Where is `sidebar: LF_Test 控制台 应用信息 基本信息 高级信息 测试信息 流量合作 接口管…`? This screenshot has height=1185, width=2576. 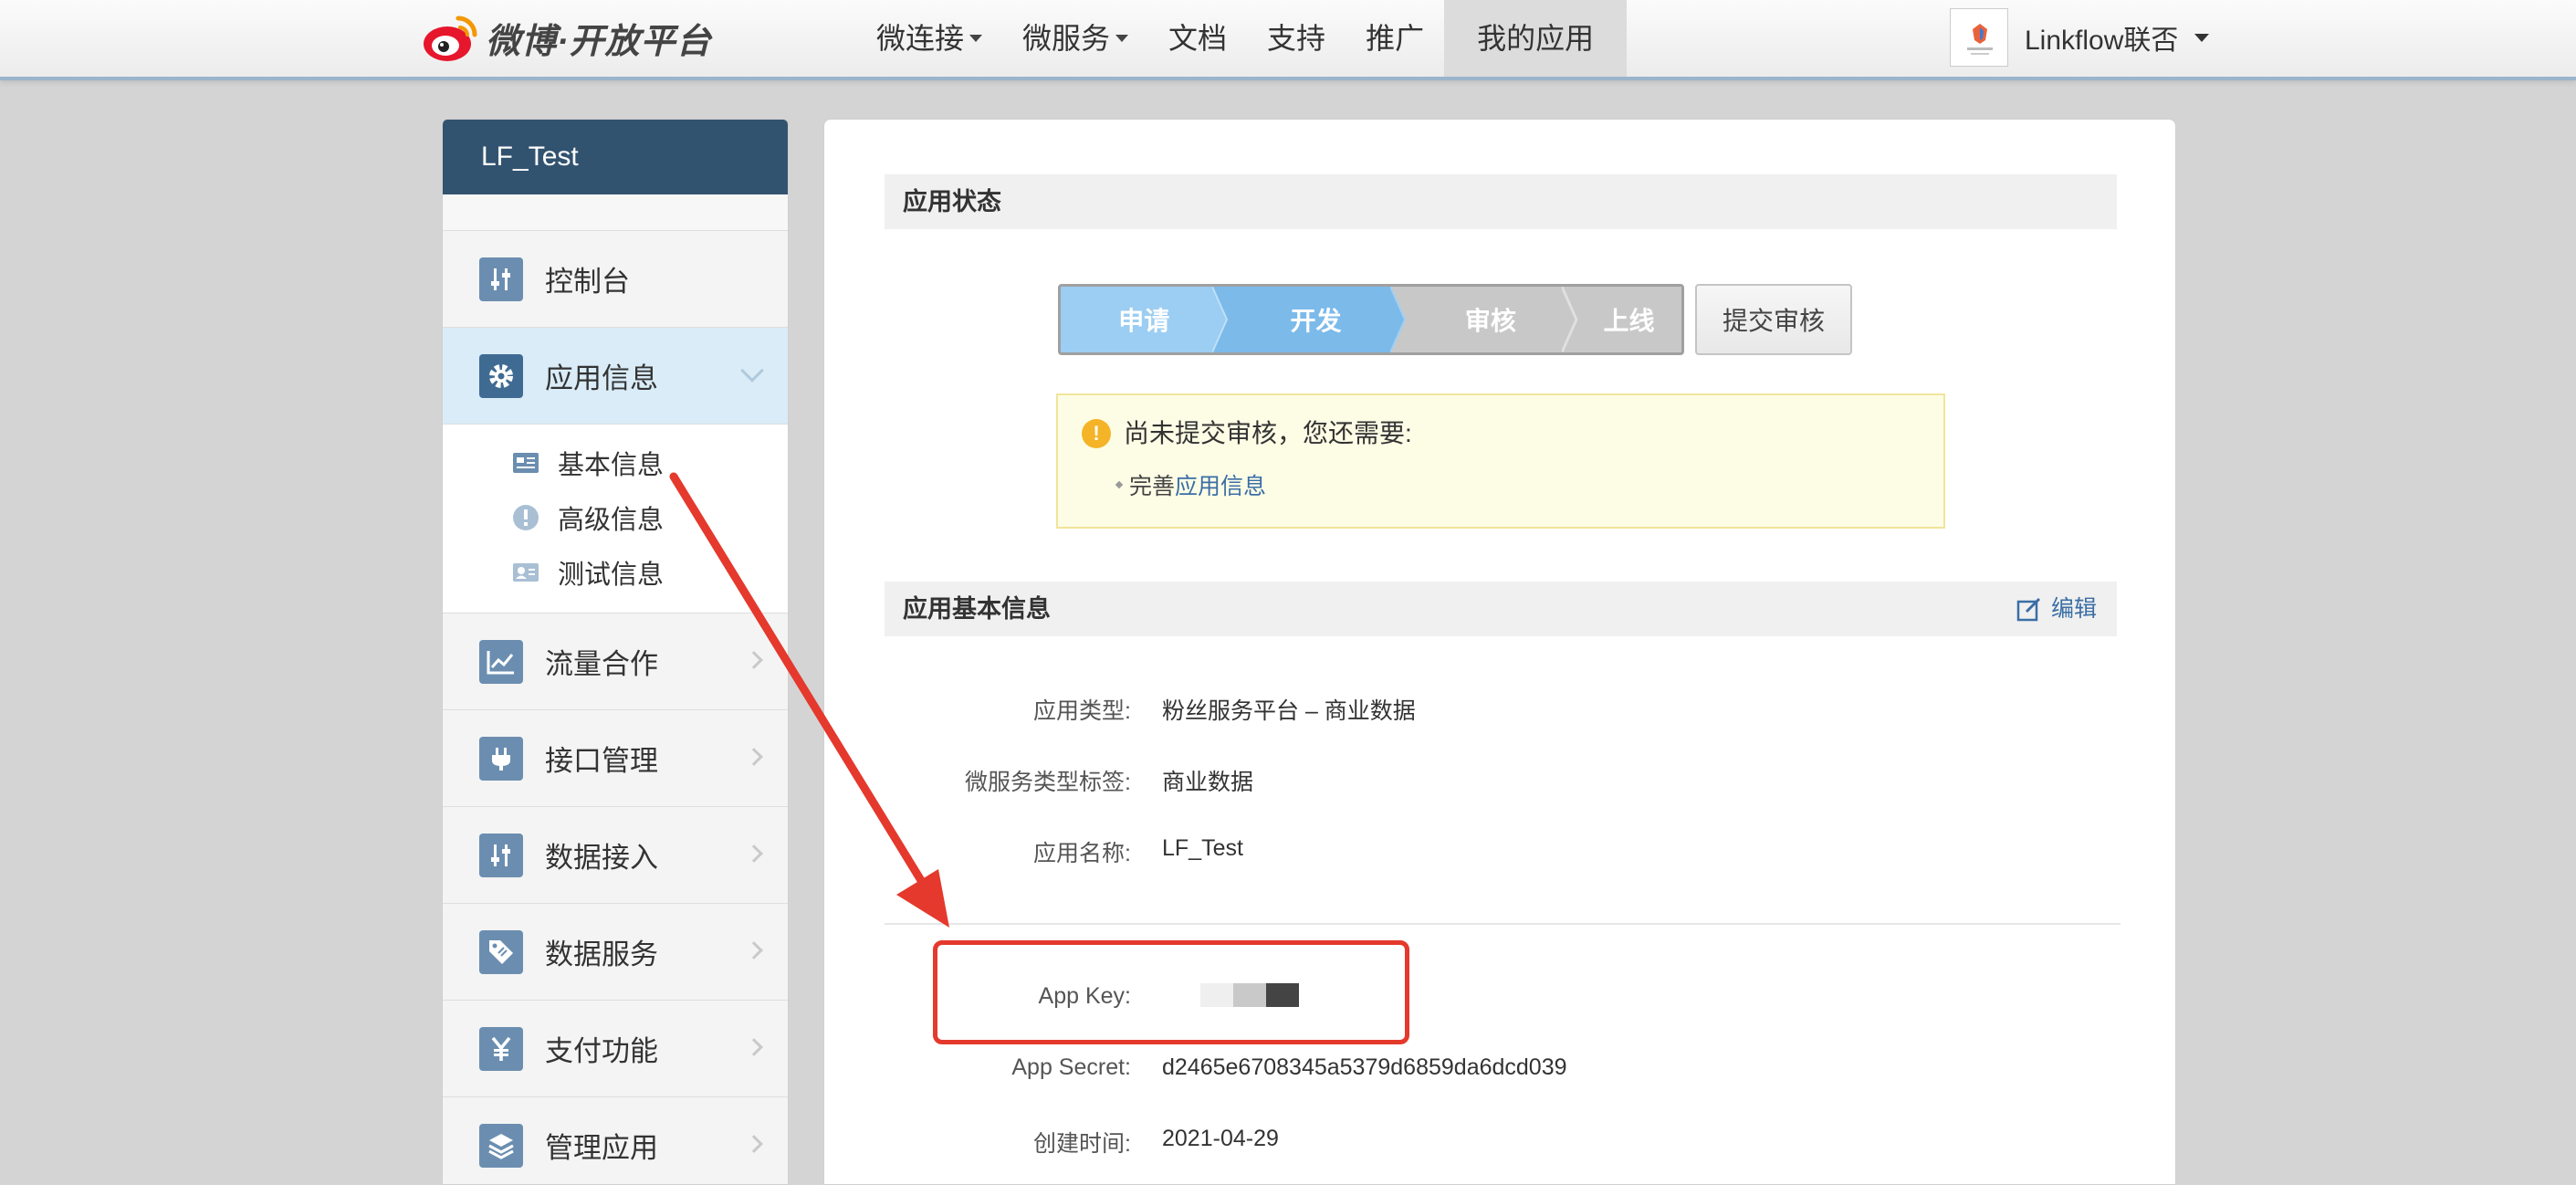 sidebar: LF_Test 控制台 应用信息 基本信息 高级信息 测试信息 流量合作 接口管… is located at coordinates (615, 652).